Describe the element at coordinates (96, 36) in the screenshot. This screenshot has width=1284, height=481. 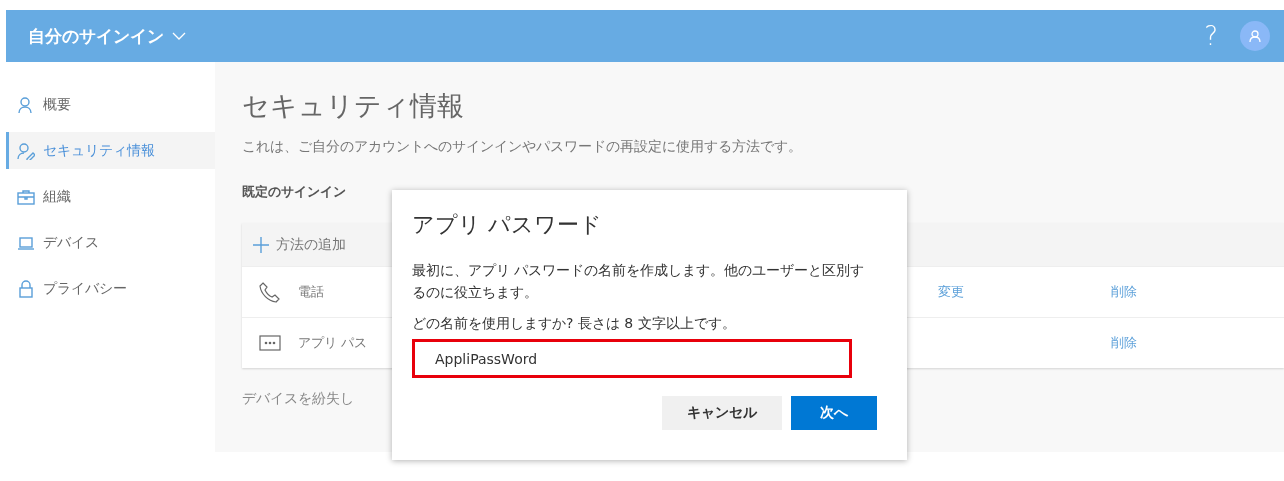
I see `app-title: 自分のサインイン` at that location.